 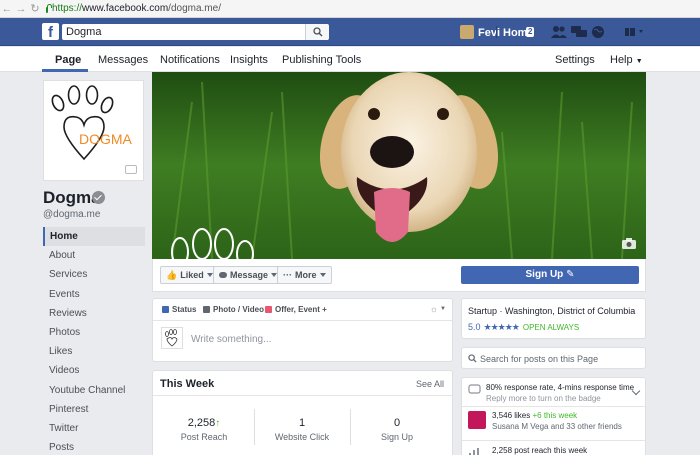 What do you see at coordinates (302, 423) in the screenshot?
I see `stat-website-click-value: 1` at bounding box center [302, 423].